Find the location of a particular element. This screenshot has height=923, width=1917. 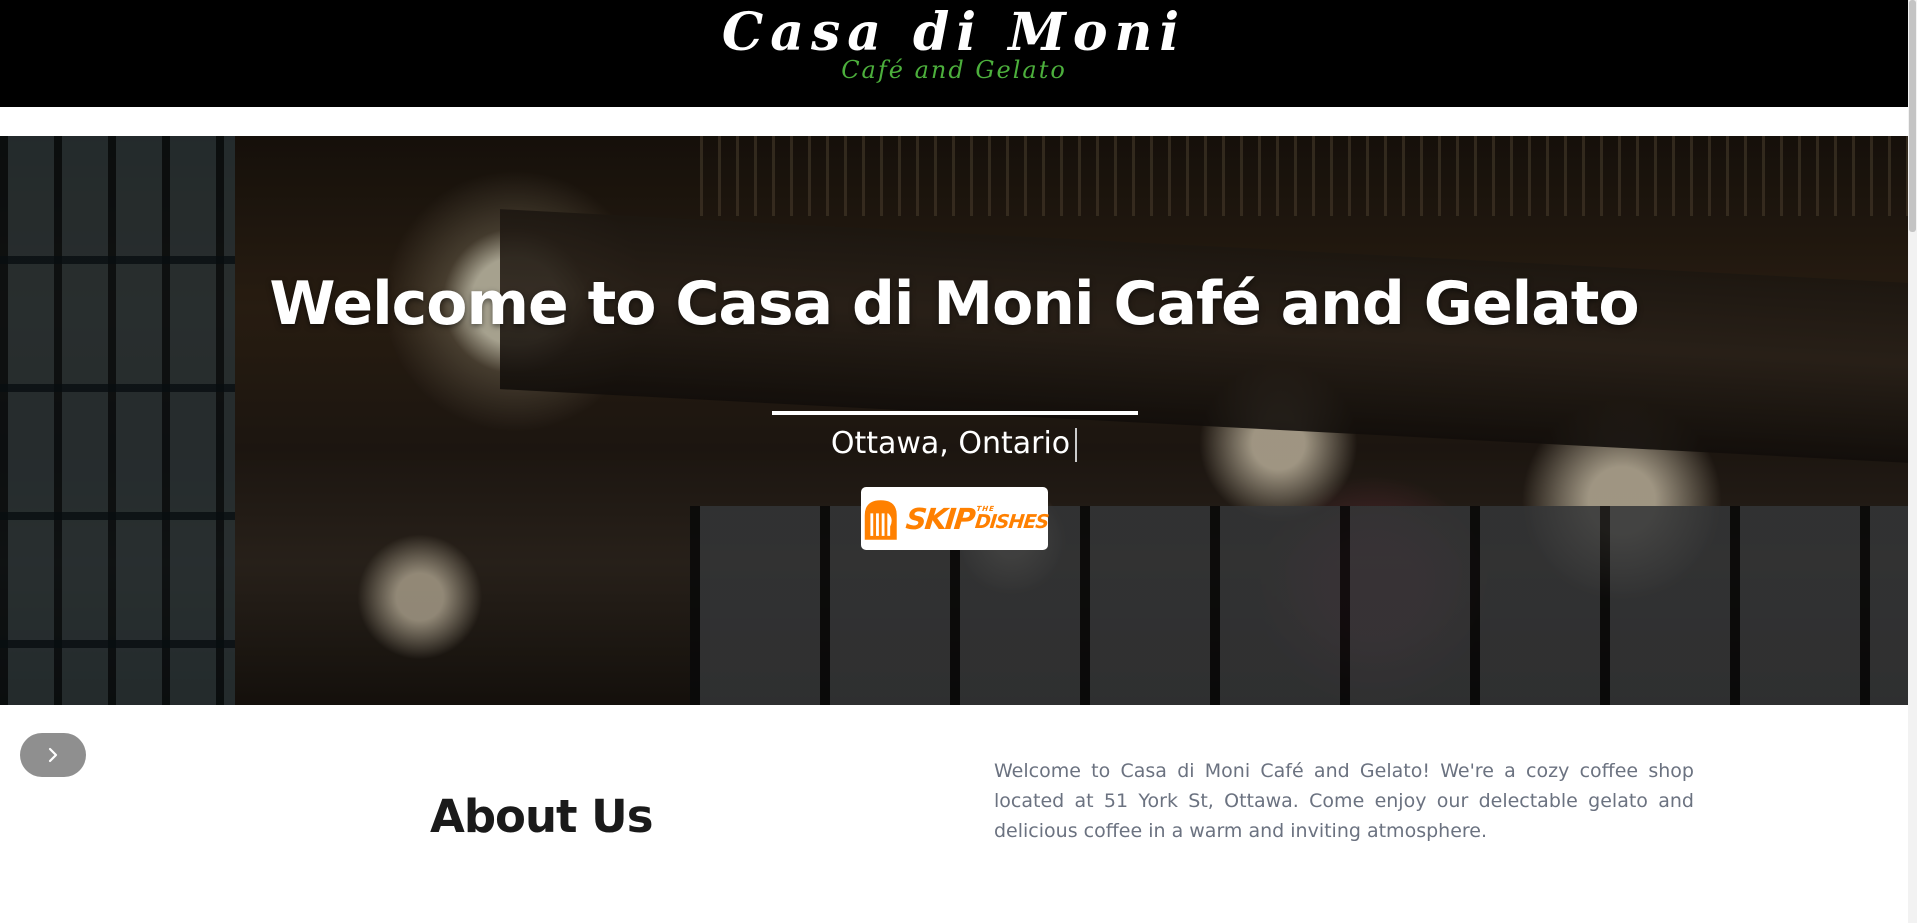

skip-wordmark-dishes: DISHES is located at coordinates (1011, 521).